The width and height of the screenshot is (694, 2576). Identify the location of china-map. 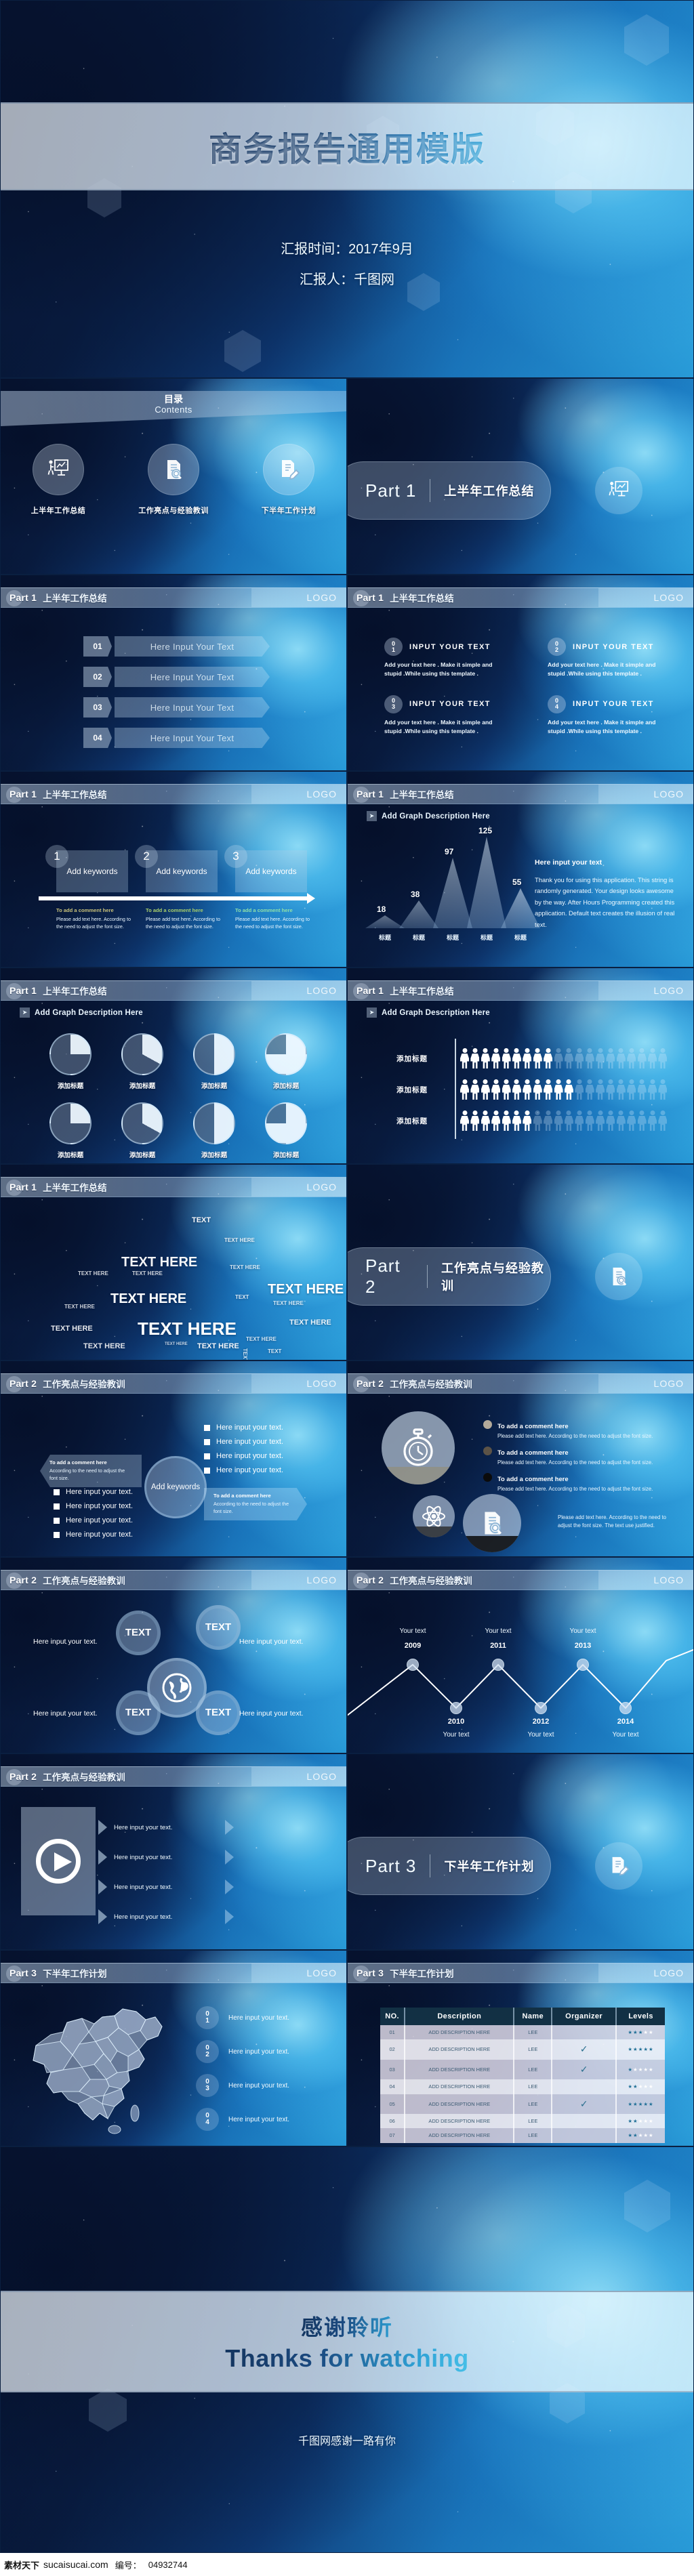
(101, 2068).